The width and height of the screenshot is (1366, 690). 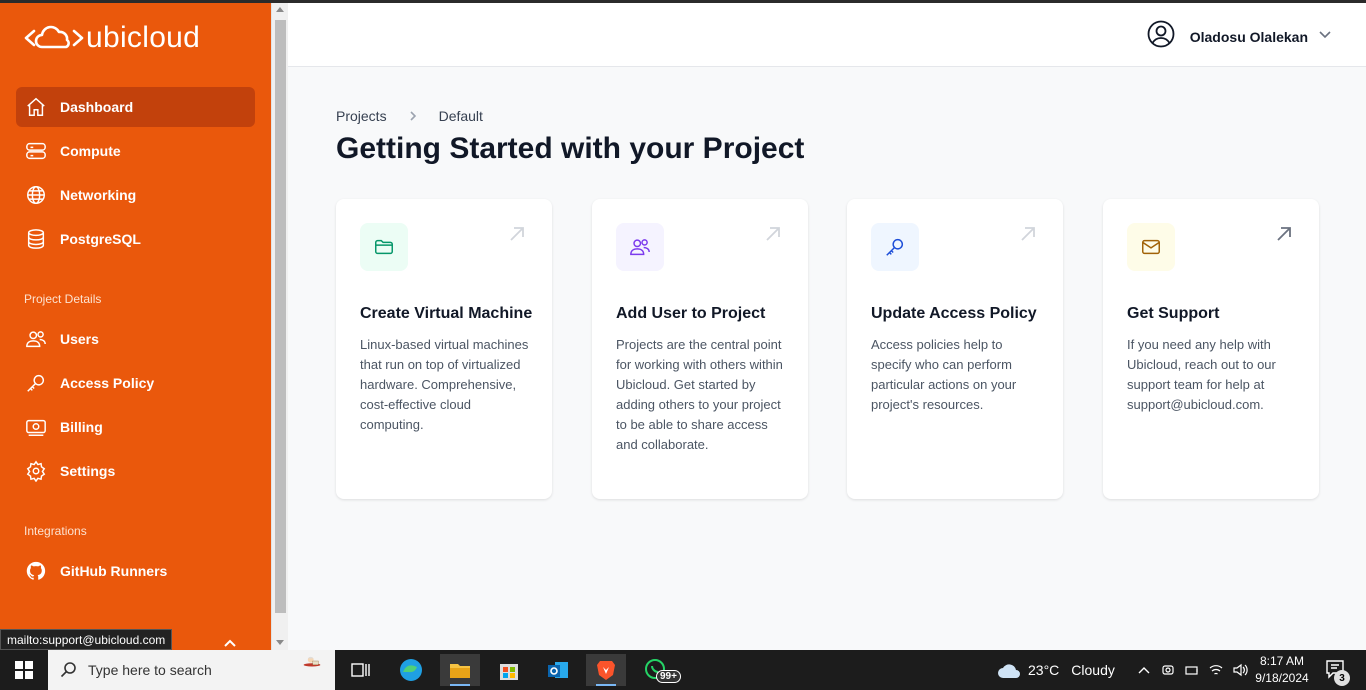 What do you see at coordinates (135, 471) in the screenshot?
I see `sidebar-item-settings: Settings` at bounding box center [135, 471].